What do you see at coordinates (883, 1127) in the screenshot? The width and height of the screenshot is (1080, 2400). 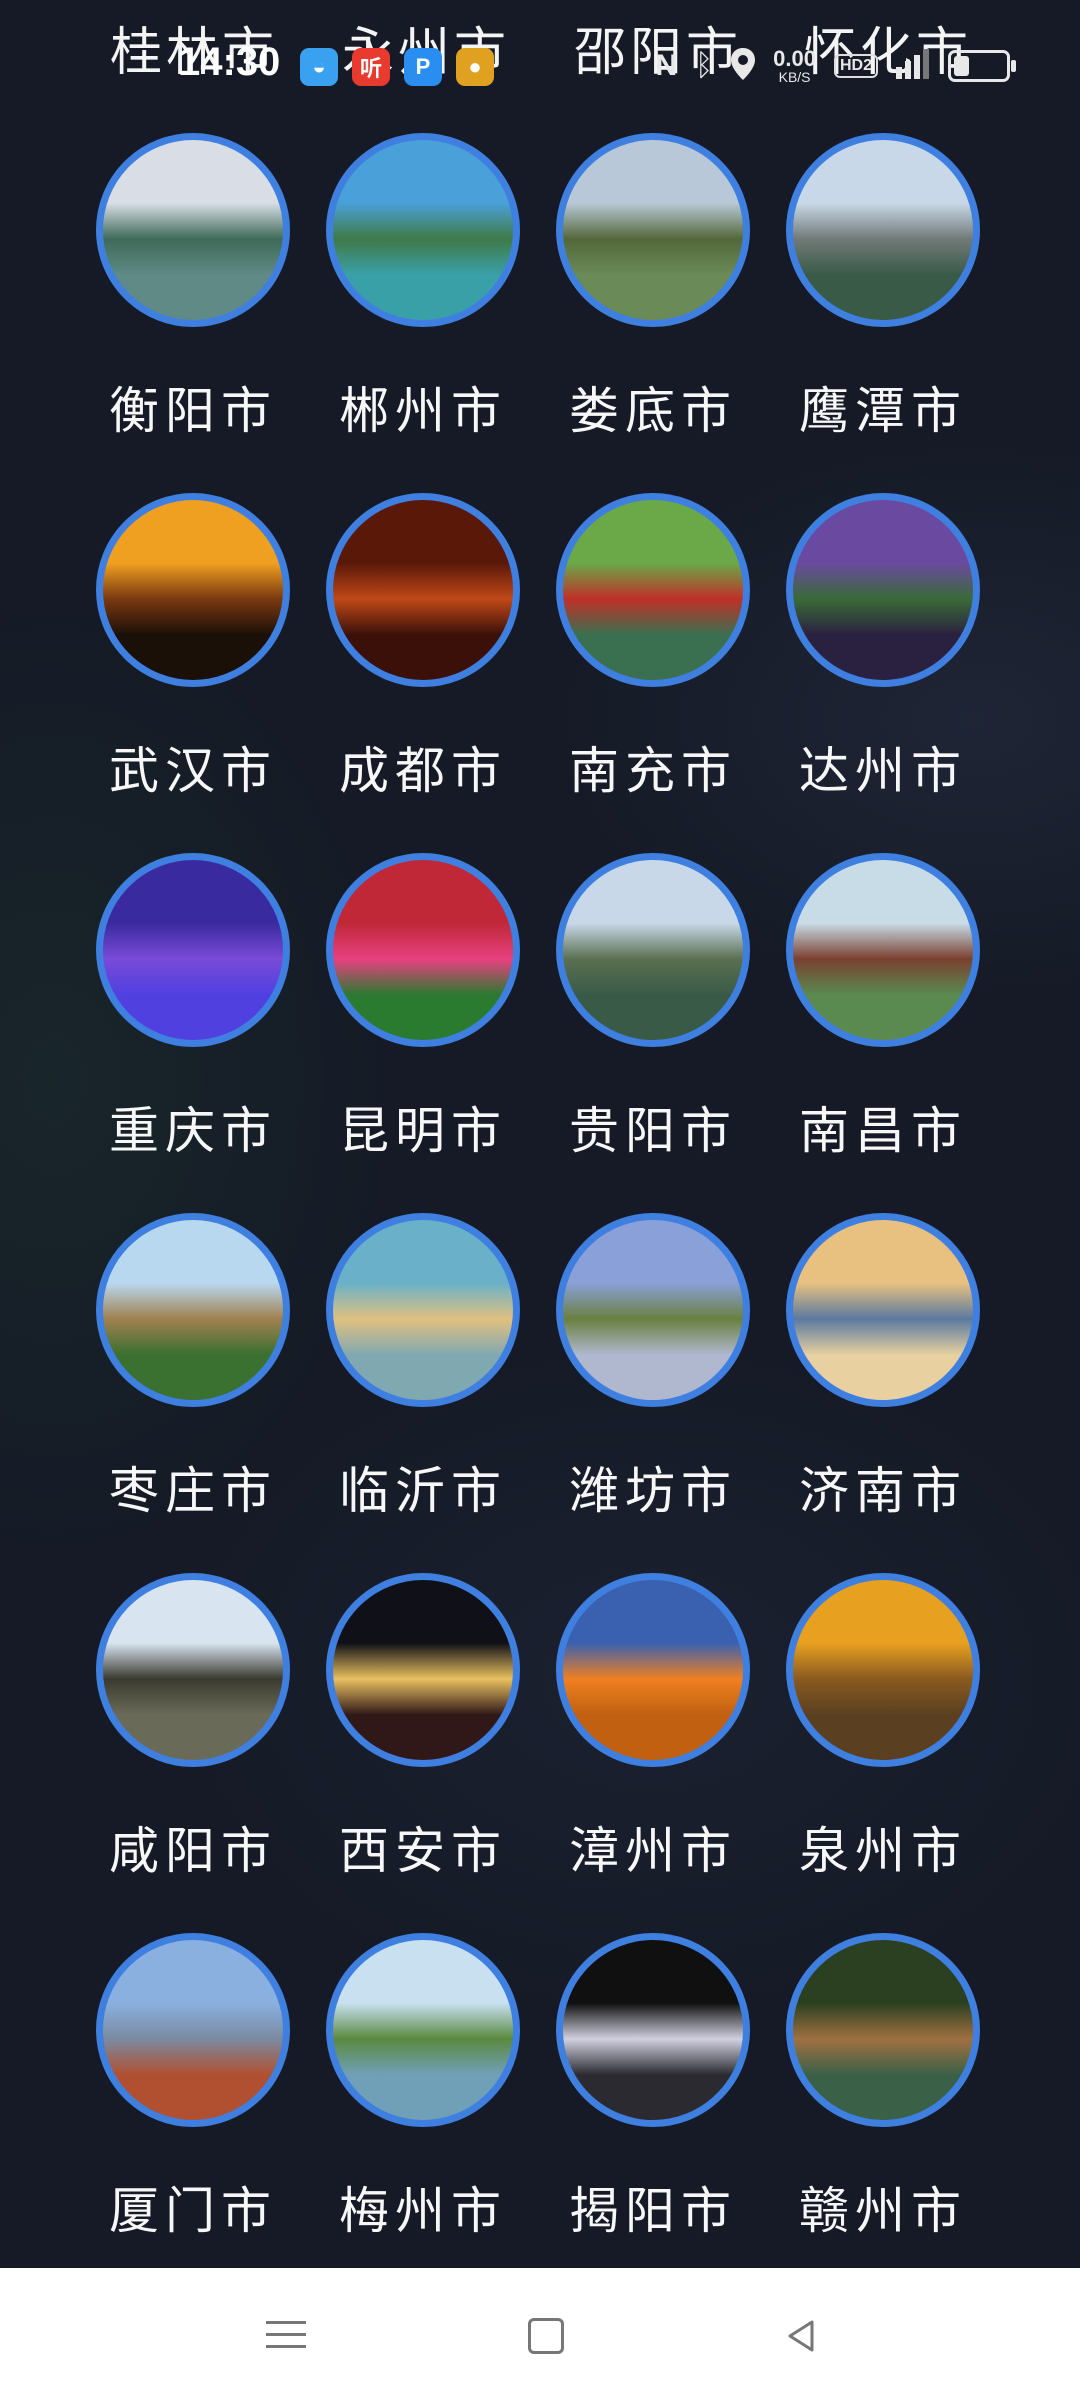 I see `city-name-label: 南昌市` at bounding box center [883, 1127].